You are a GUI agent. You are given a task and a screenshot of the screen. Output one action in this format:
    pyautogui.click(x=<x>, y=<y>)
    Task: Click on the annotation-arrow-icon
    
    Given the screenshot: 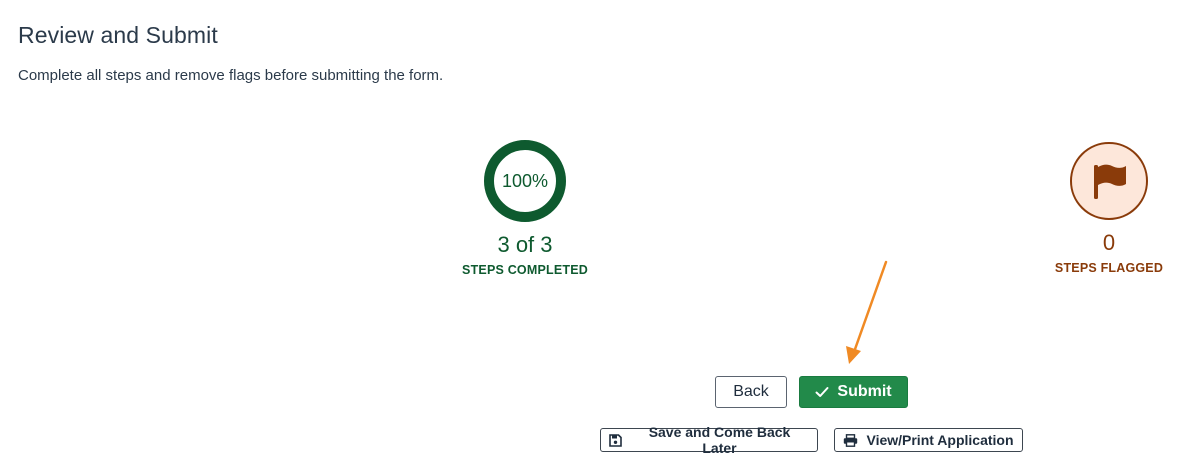 What is the action you would take?
    pyautogui.click(x=867, y=312)
    